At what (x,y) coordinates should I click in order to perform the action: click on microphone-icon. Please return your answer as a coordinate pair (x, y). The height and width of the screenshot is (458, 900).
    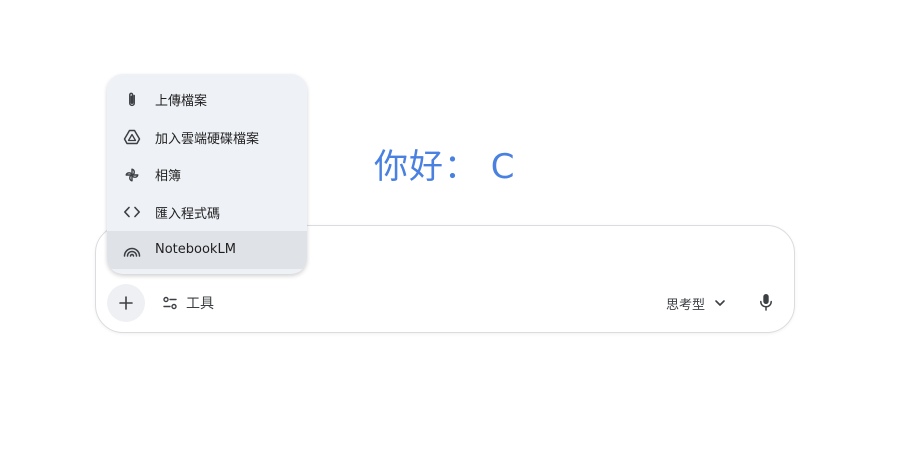
    Looking at the image, I should click on (766, 302).